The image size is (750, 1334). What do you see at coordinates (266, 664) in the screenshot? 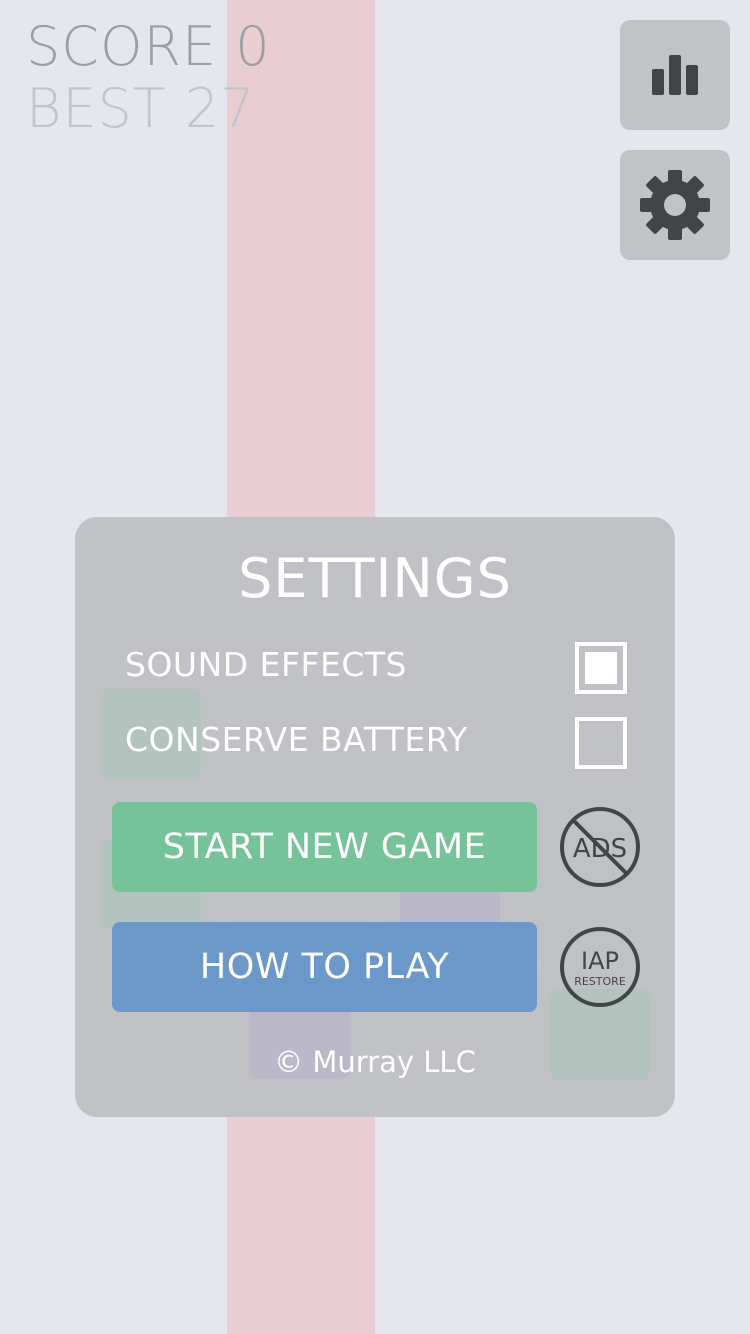
I see `sound-effects-label: SOUND EFFECTS` at bounding box center [266, 664].